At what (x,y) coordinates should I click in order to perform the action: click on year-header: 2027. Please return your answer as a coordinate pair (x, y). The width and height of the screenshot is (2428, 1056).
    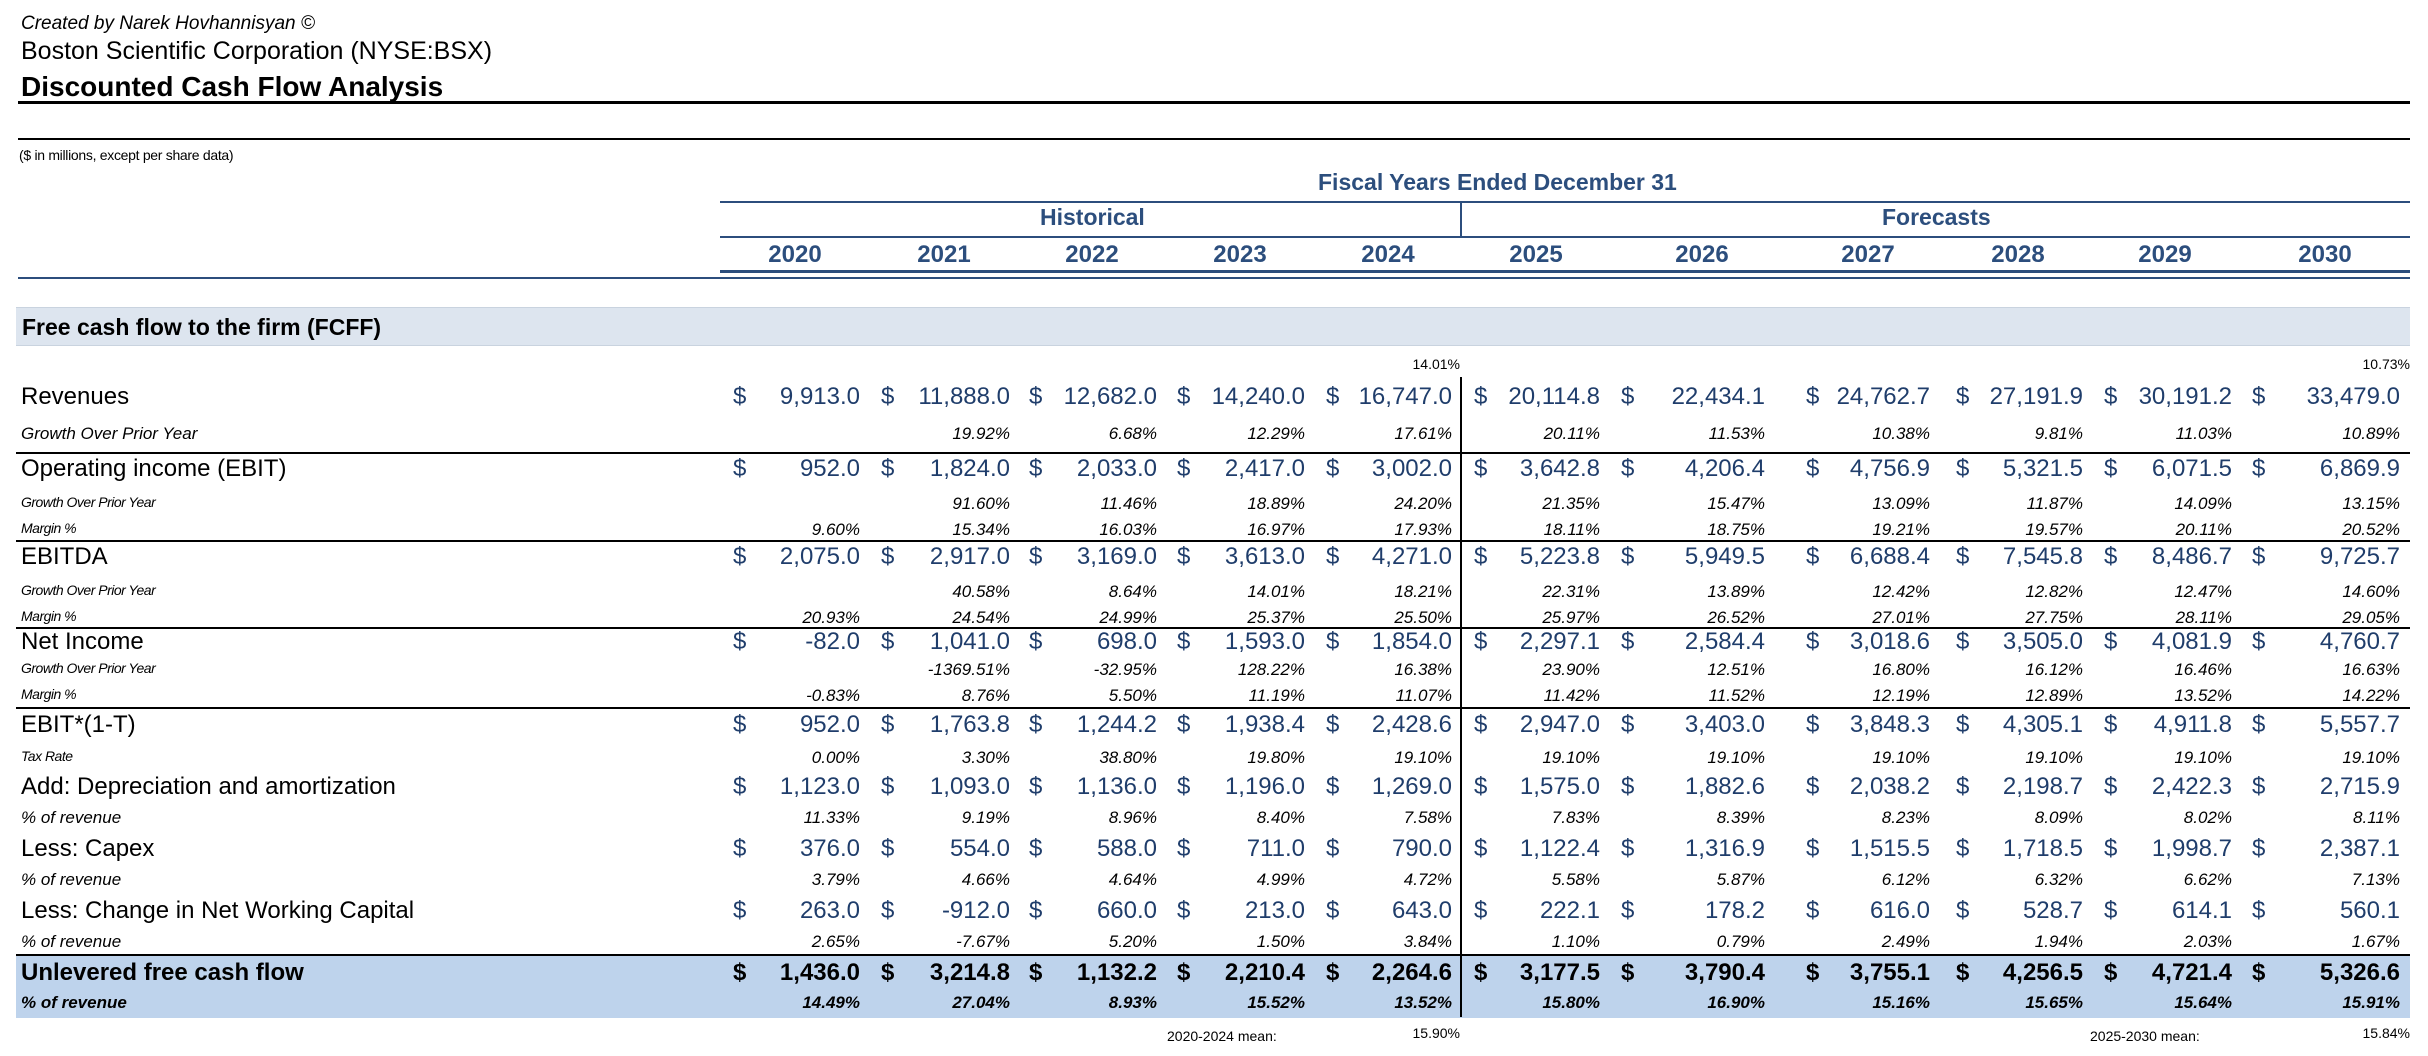
    Looking at the image, I should click on (1868, 254).